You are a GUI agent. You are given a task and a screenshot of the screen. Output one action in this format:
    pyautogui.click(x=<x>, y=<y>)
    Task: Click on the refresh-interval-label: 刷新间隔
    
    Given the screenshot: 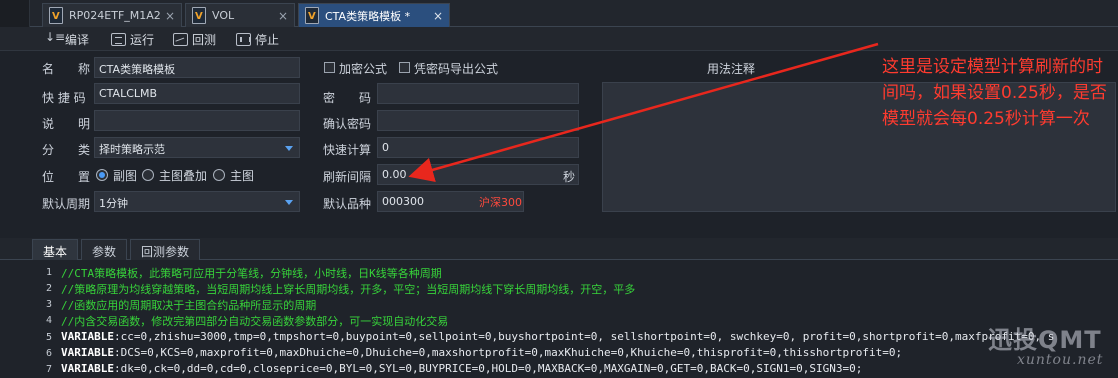 What is the action you would take?
    pyautogui.click(x=347, y=177)
    